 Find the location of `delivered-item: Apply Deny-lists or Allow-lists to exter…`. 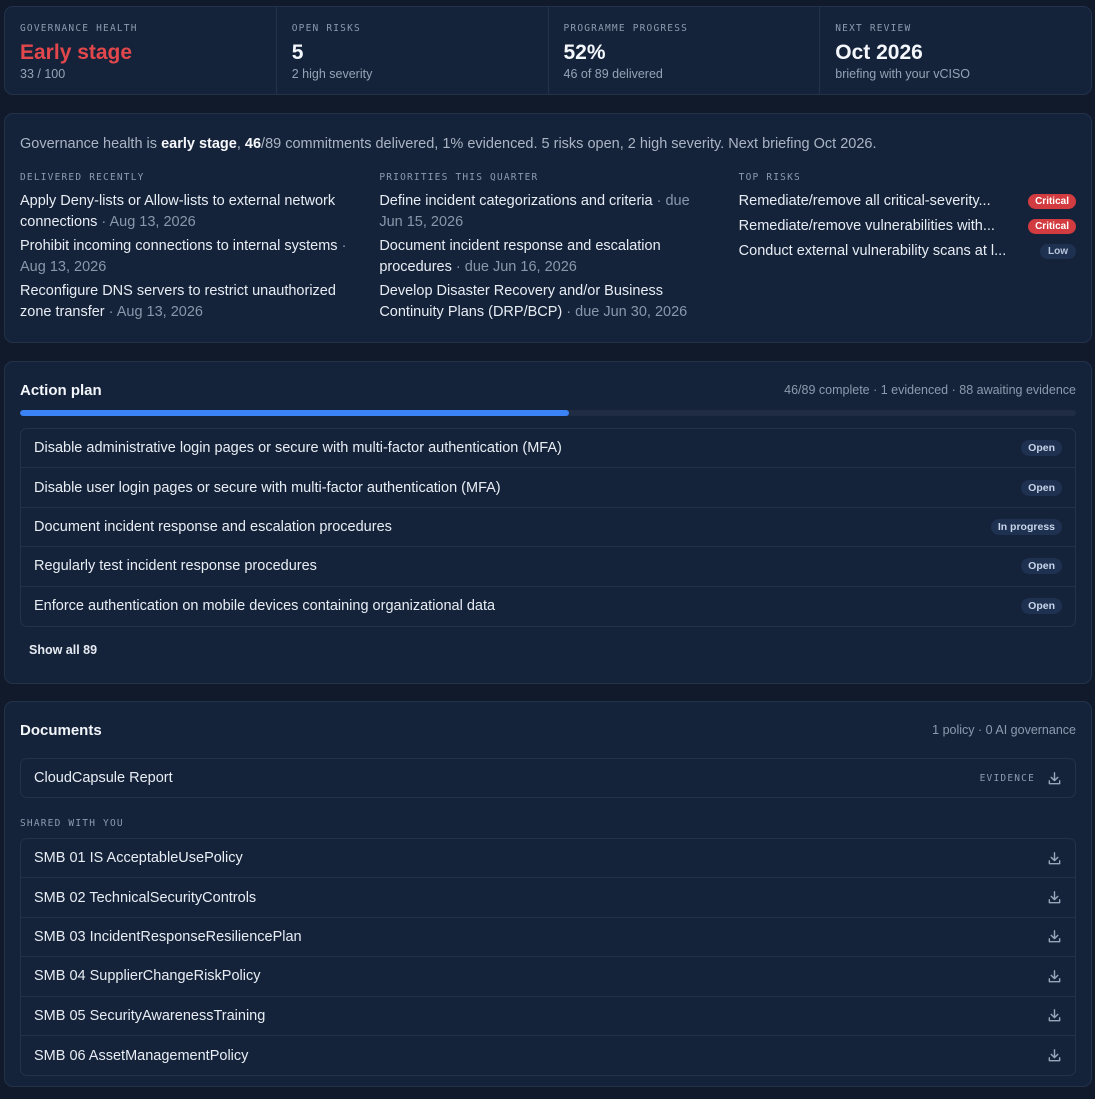

delivered-item: Apply Deny-lists or Allow-lists to exter… is located at coordinates (188, 211).